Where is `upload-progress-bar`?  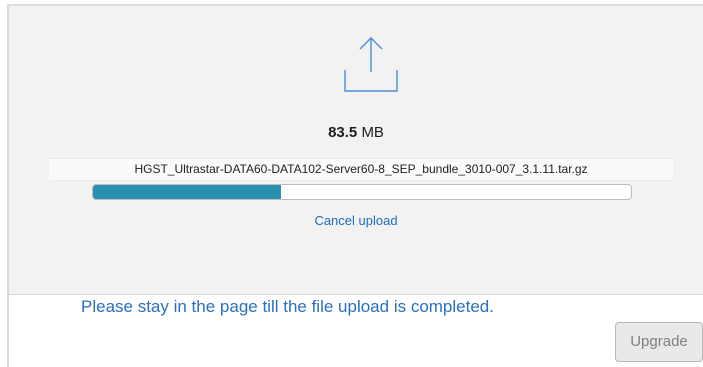
upload-progress-bar is located at coordinates (362, 192).